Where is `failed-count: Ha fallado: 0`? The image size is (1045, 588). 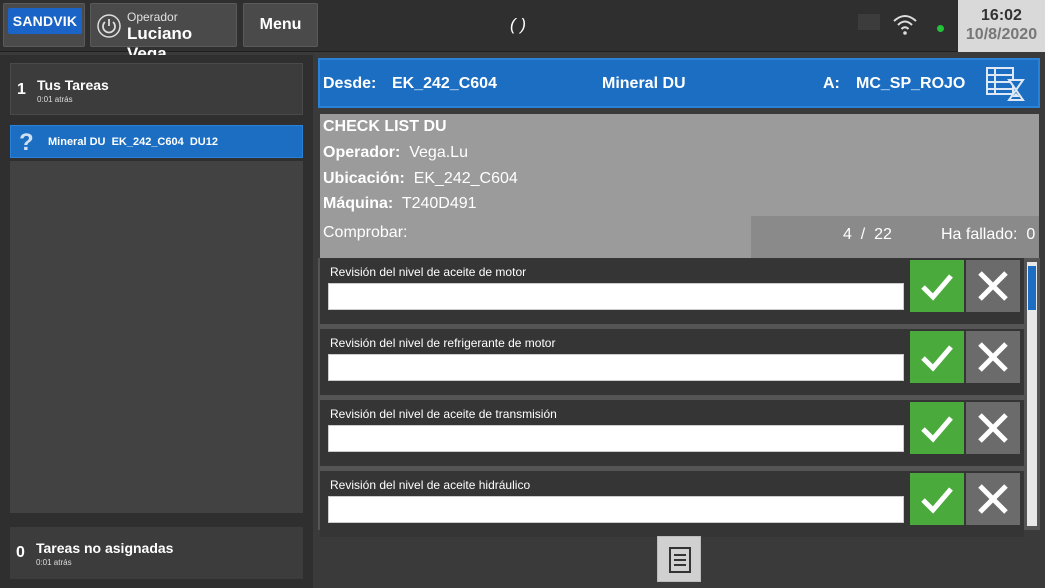 failed-count: Ha fallado: 0 is located at coordinates (988, 234).